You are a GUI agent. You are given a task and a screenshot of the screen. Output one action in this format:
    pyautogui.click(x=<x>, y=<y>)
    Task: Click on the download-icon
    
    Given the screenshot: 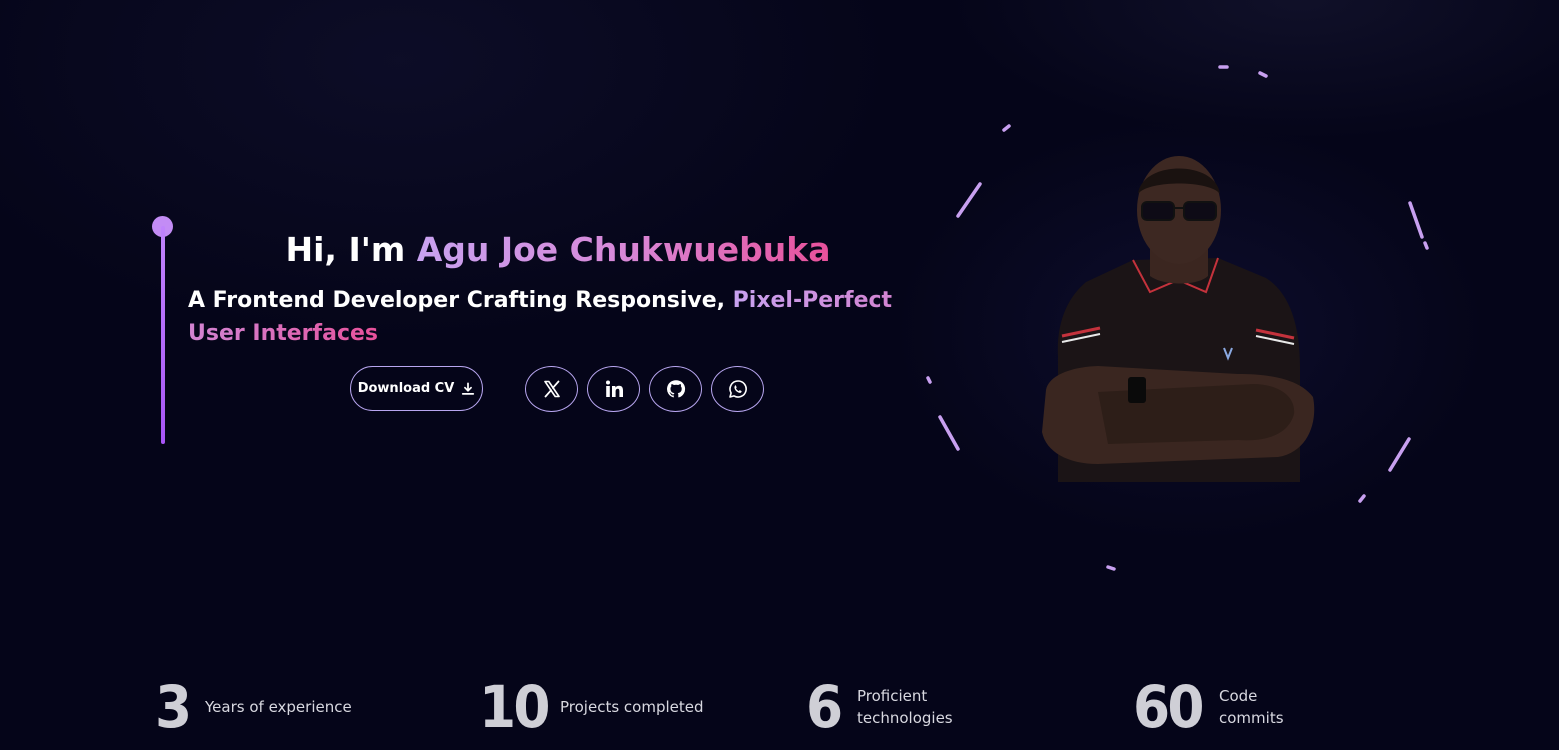 What is the action you would take?
    pyautogui.click(x=468, y=388)
    